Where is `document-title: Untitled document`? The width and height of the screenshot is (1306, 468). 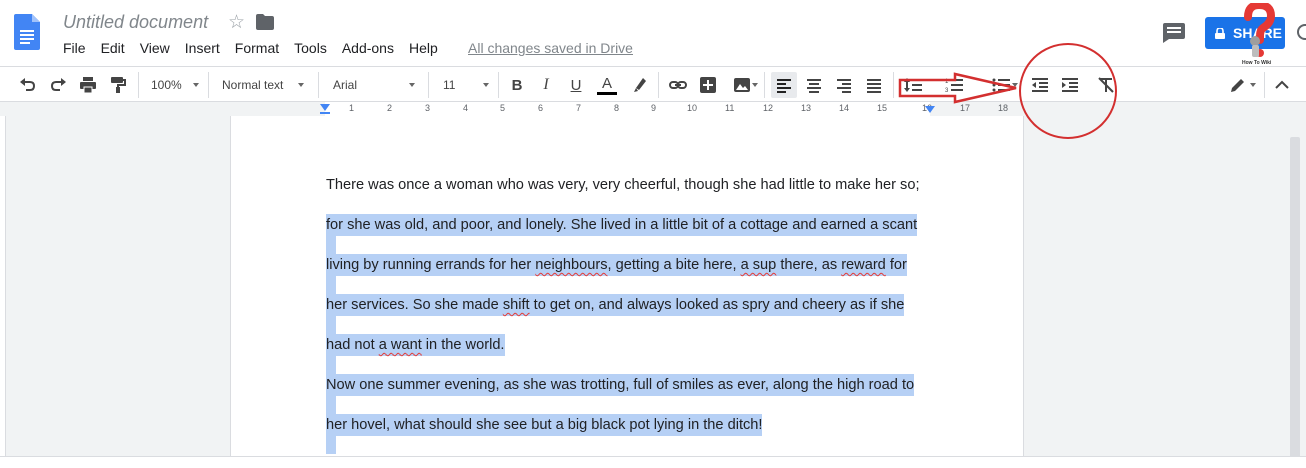 document-title: Untitled document is located at coordinates (135, 22).